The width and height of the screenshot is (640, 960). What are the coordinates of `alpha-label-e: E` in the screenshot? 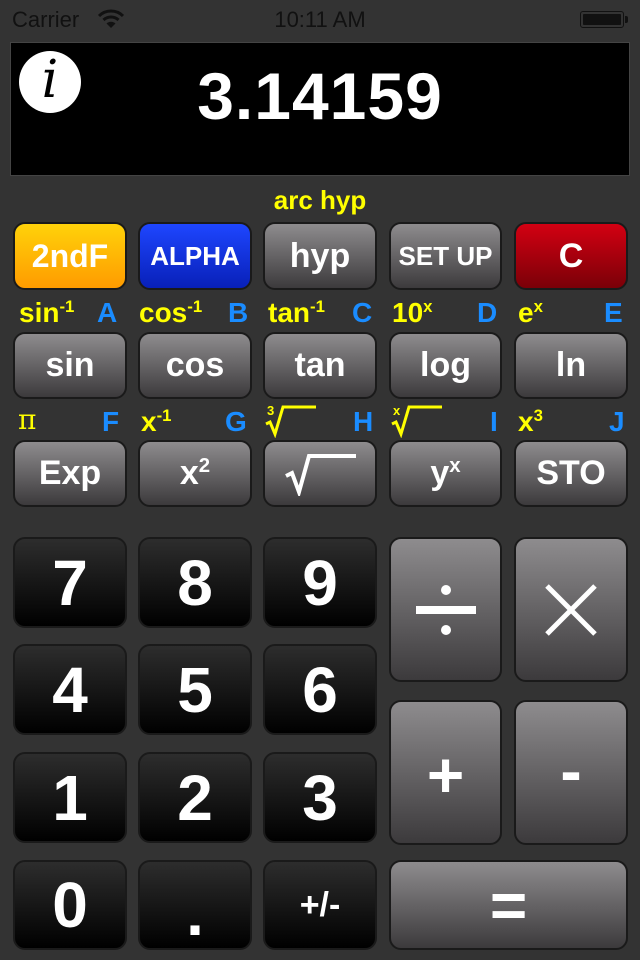 It's located at (613, 312).